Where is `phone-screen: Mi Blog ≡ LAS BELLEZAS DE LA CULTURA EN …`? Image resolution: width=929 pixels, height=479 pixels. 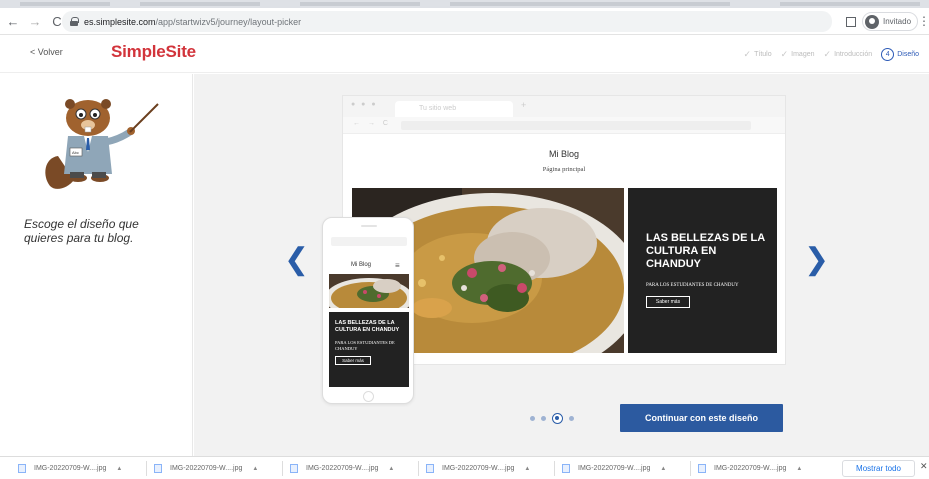
phone-screen: Mi Blog ≡ LAS BELLEZAS DE LA CULTURA EN … is located at coordinates (369, 311).